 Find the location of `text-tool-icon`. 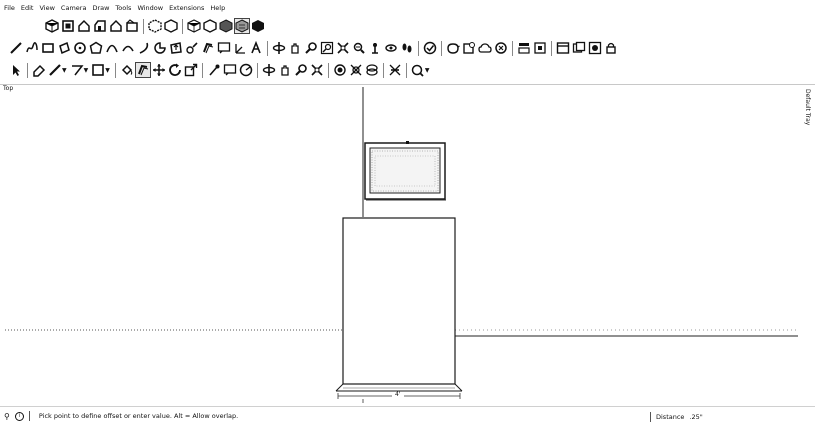

text-tool-icon is located at coordinates (224, 48).